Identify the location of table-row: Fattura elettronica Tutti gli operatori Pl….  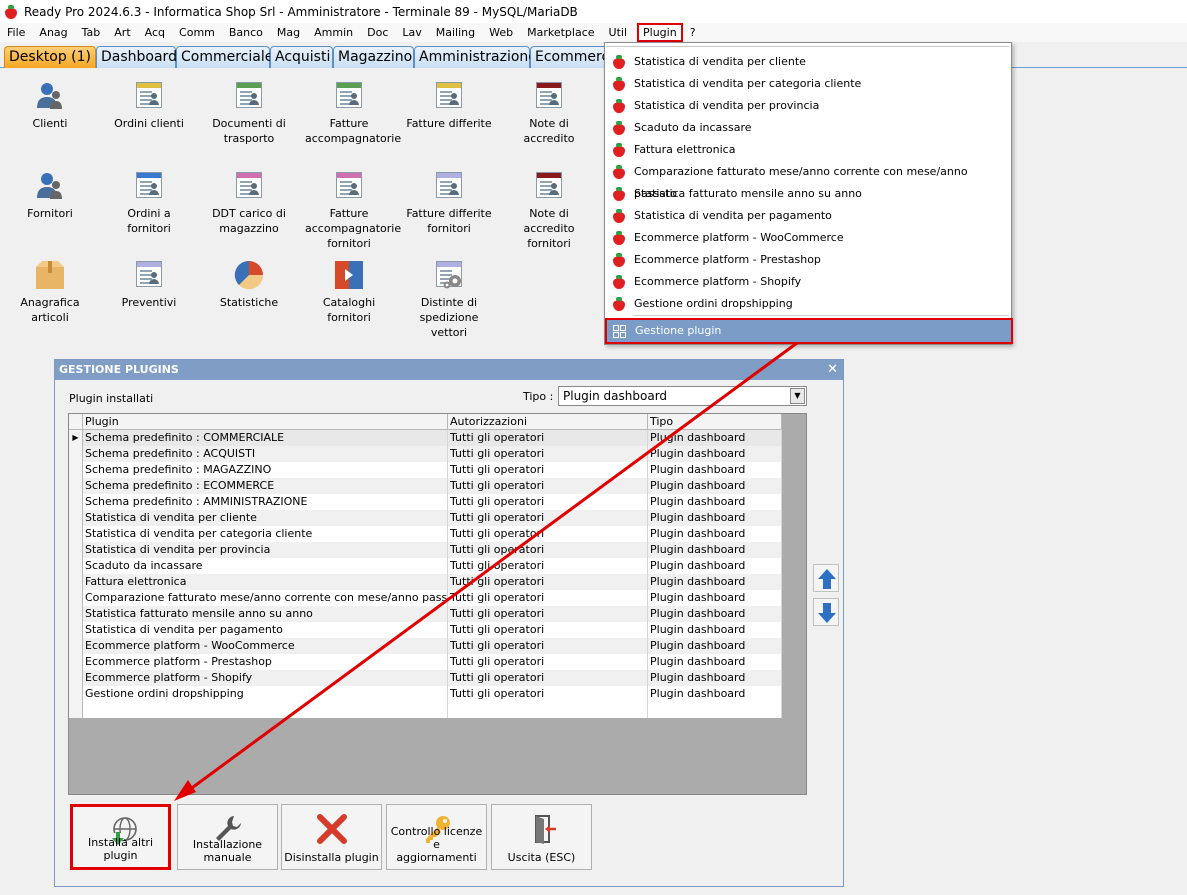
(425, 582).